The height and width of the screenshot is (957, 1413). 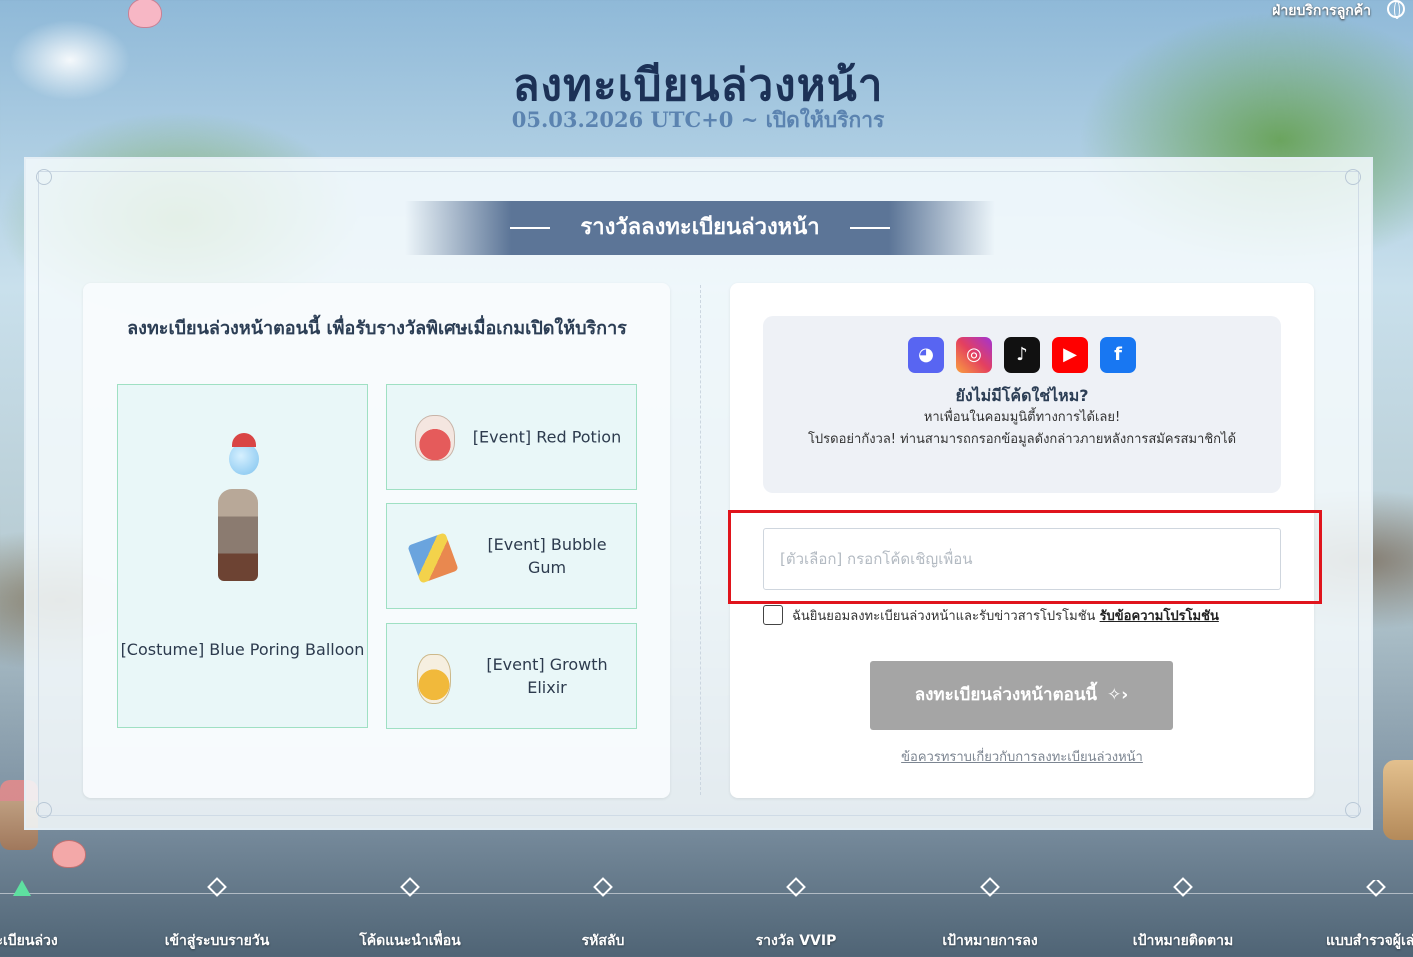 I want to click on nav-item-player-survey: แบบสำรวจผู้เล่, so click(x=1349, y=916).